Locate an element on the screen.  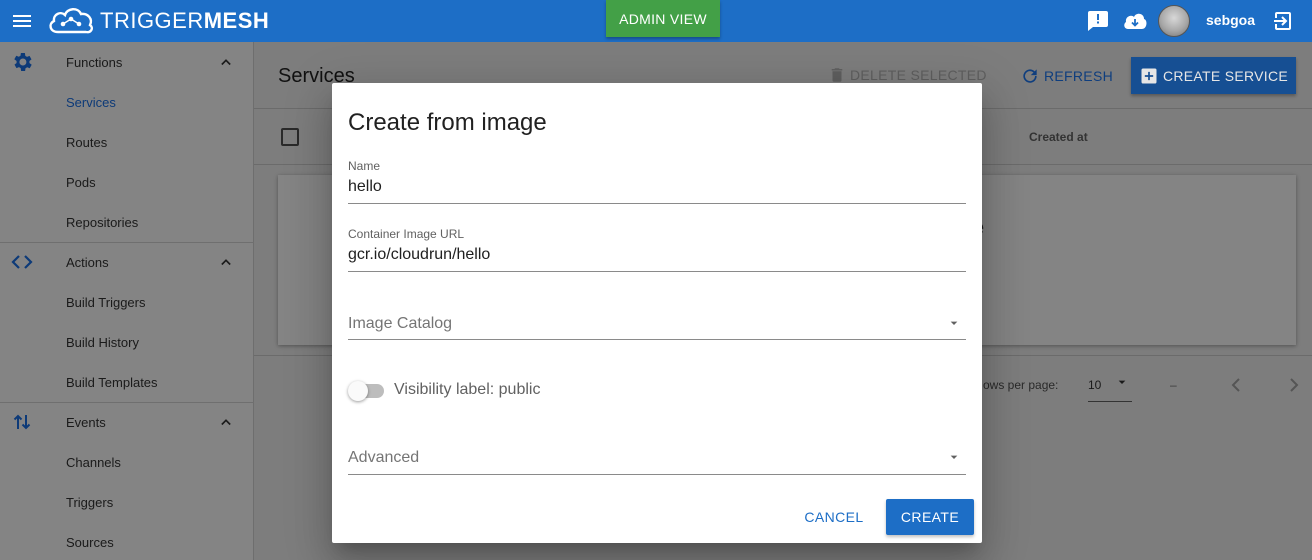
refresh-label: REFRESH is located at coordinates (1078, 76).